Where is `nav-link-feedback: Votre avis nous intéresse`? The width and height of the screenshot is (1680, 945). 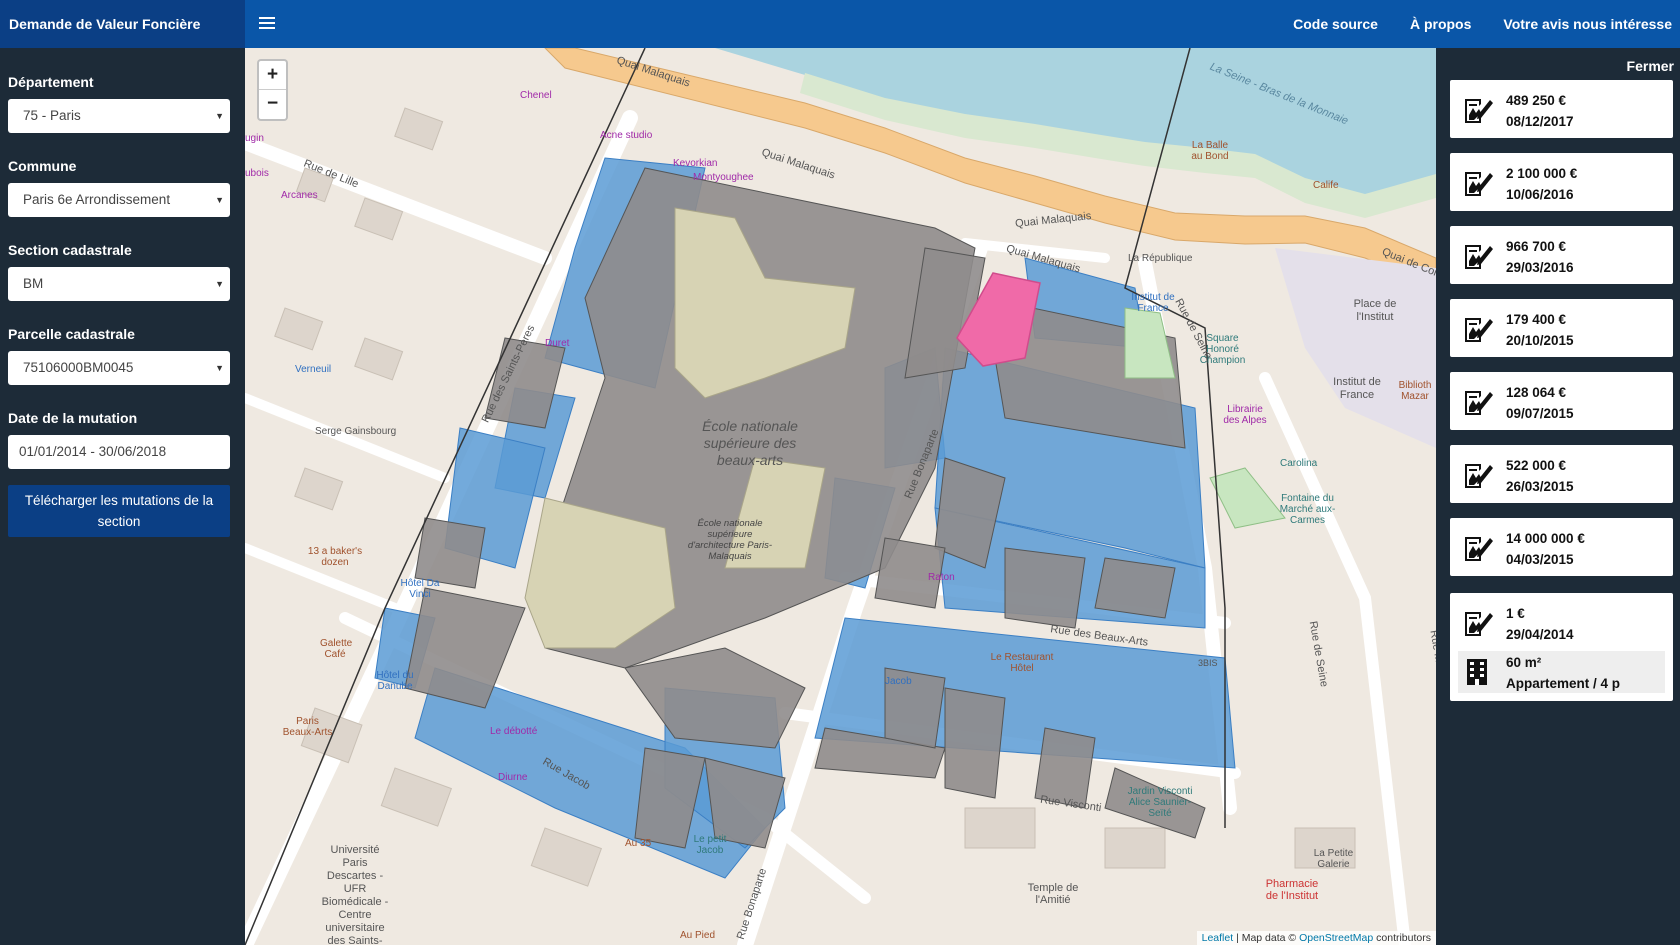 nav-link-feedback: Votre avis nous intéresse is located at coordinates (1587, 24).